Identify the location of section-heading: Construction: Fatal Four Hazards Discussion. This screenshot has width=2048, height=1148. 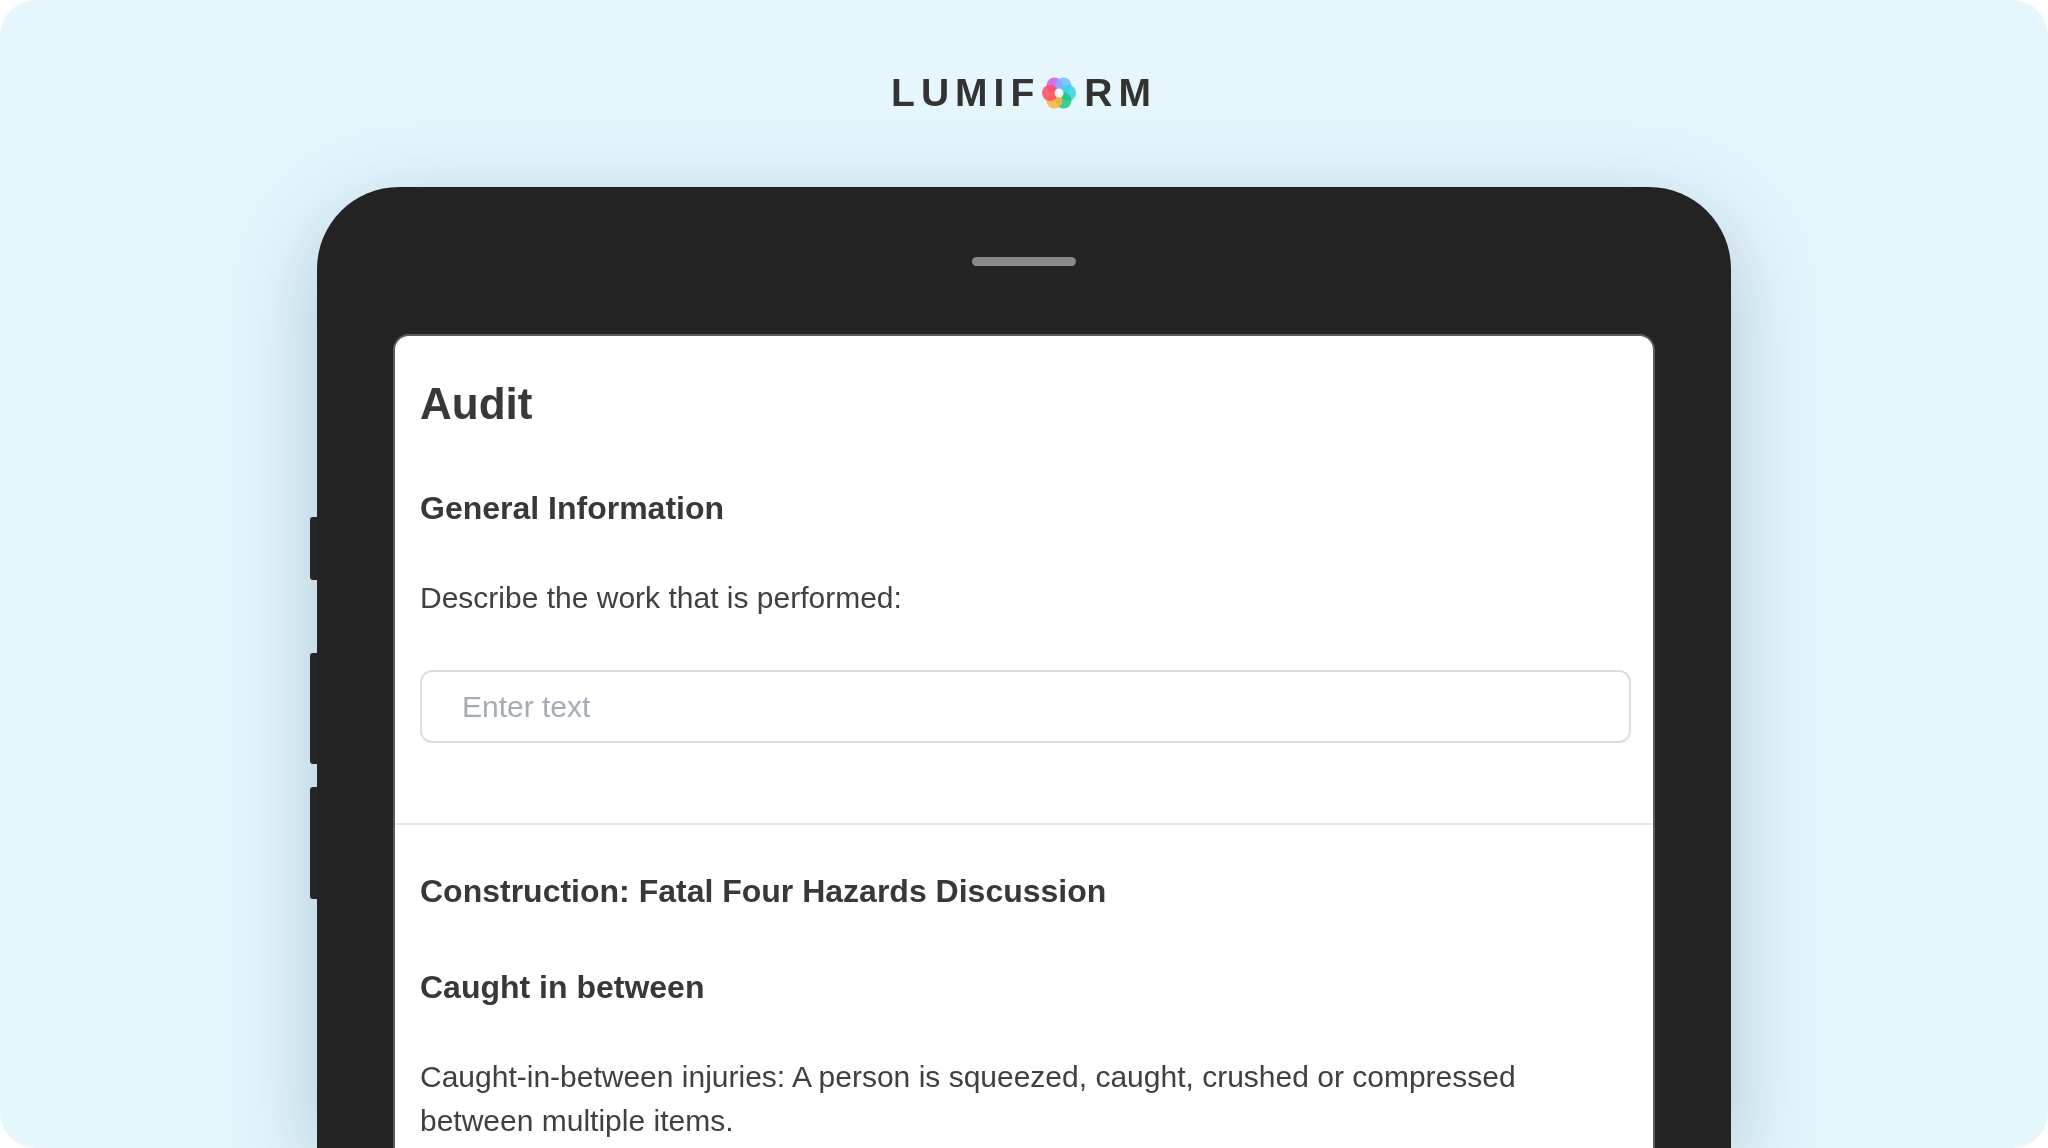
(763, 891).